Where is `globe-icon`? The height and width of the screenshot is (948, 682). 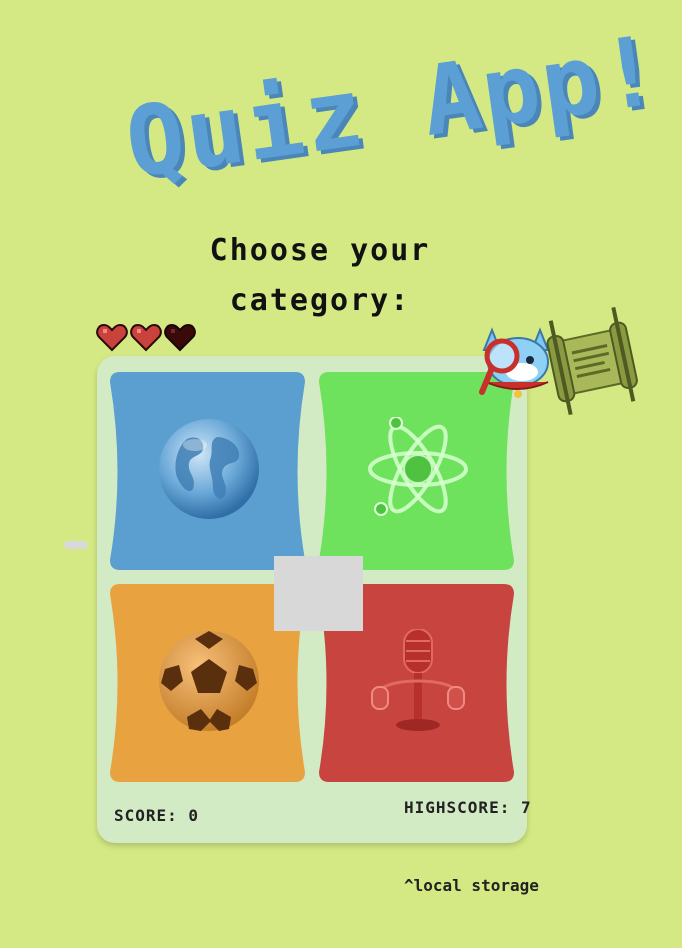 globe-icon is located at coordinates (209, 469).